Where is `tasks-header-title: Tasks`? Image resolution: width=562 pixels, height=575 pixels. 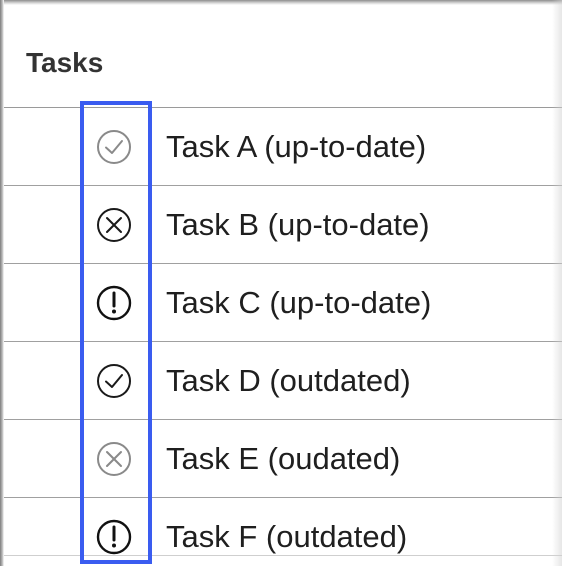
tasks-header-title: Tasks is located at coordinates (65, 62).